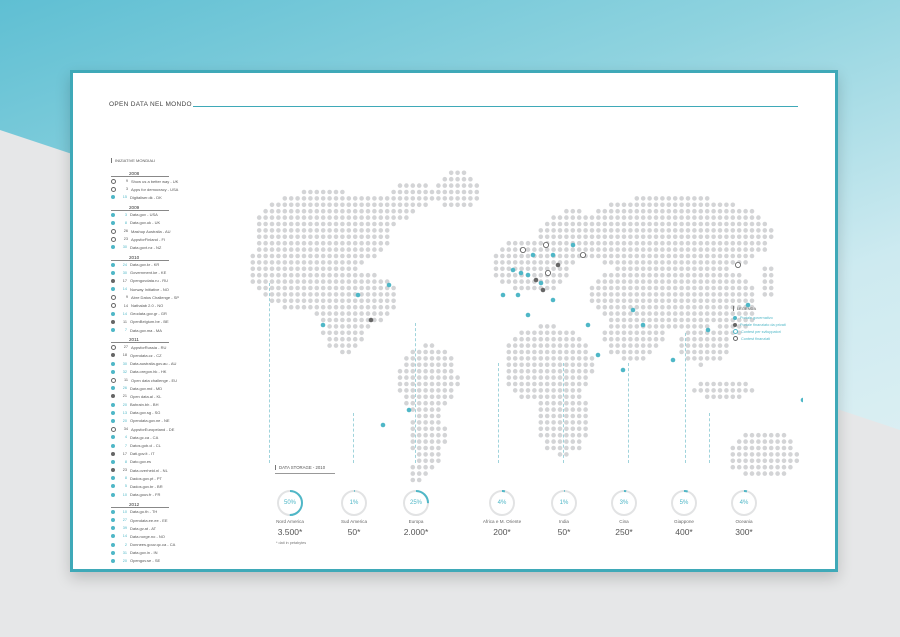  What do you see at coordinates (124, 197) in the screenshot?
I see `initiative-number: 15` at bounding box center [124, 197].